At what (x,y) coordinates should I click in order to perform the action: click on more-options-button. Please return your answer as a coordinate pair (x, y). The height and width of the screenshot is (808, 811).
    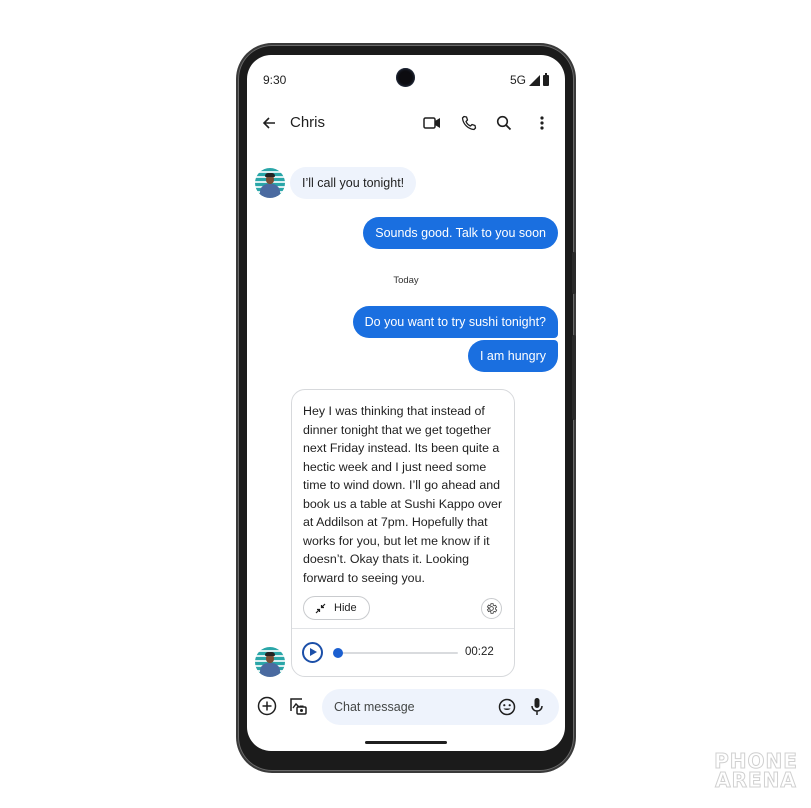
    Looking at the image, I should click on (542, 123).